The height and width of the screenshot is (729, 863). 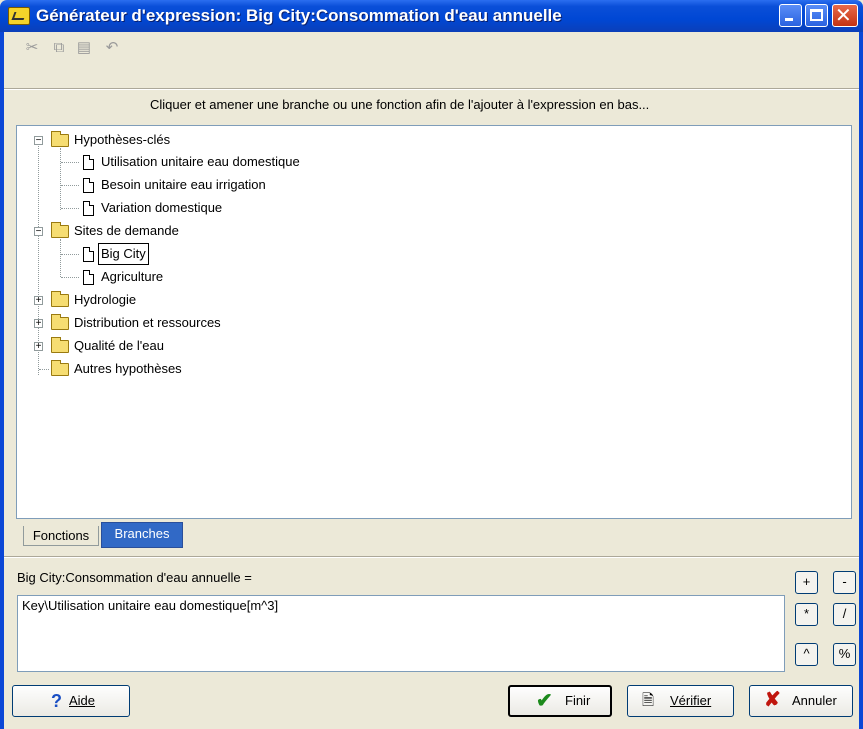 What do you see at coordinates (544, 701) in the screenshot?
I see `checkmark-icon: ✔` at bounding box center [544, 701].